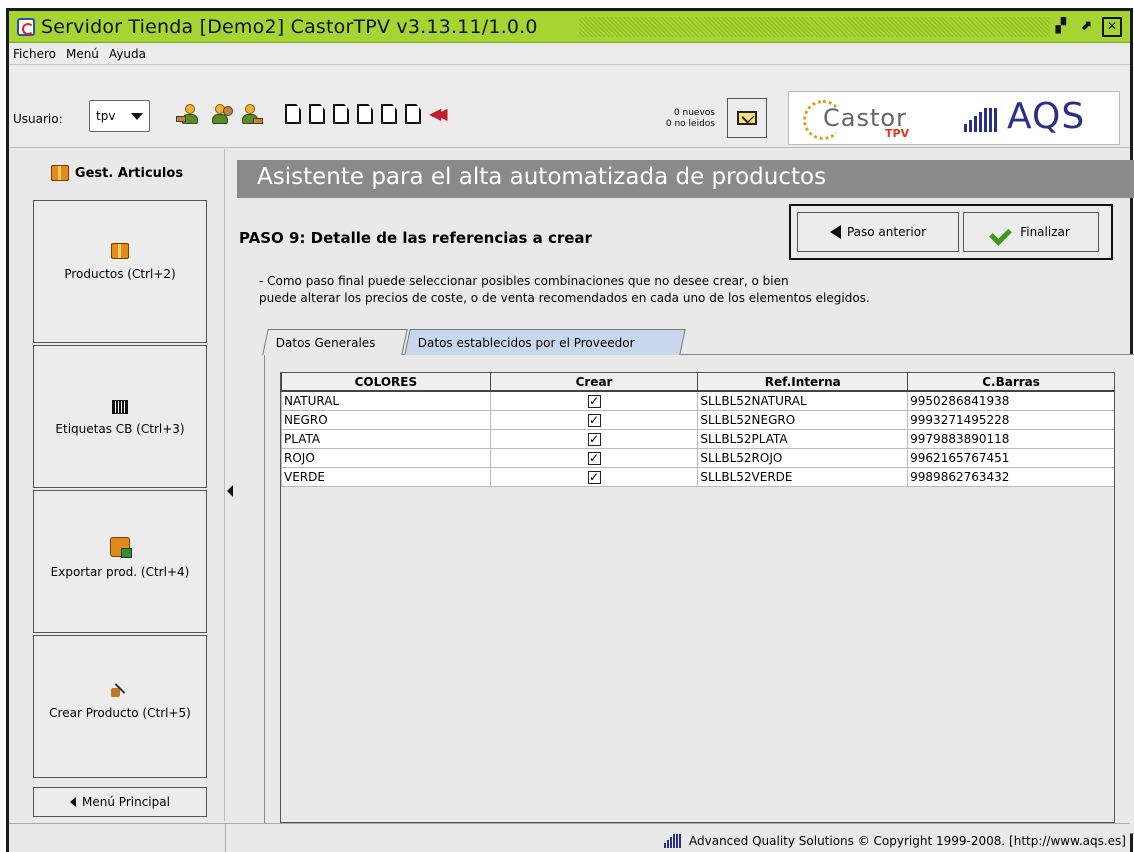 The image size is (1134, 852). Describe the element at coordinates (26, 27) in the screenshot. I see `app-icon` at that location.